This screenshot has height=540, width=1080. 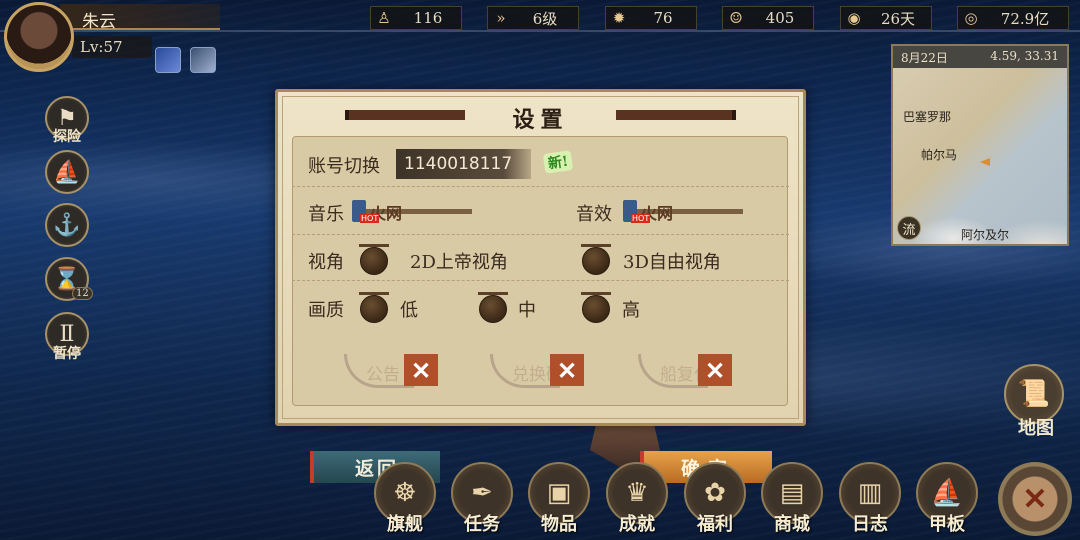 I want to click on account-switch-label: 账号切换, so click(x=344, y=166).